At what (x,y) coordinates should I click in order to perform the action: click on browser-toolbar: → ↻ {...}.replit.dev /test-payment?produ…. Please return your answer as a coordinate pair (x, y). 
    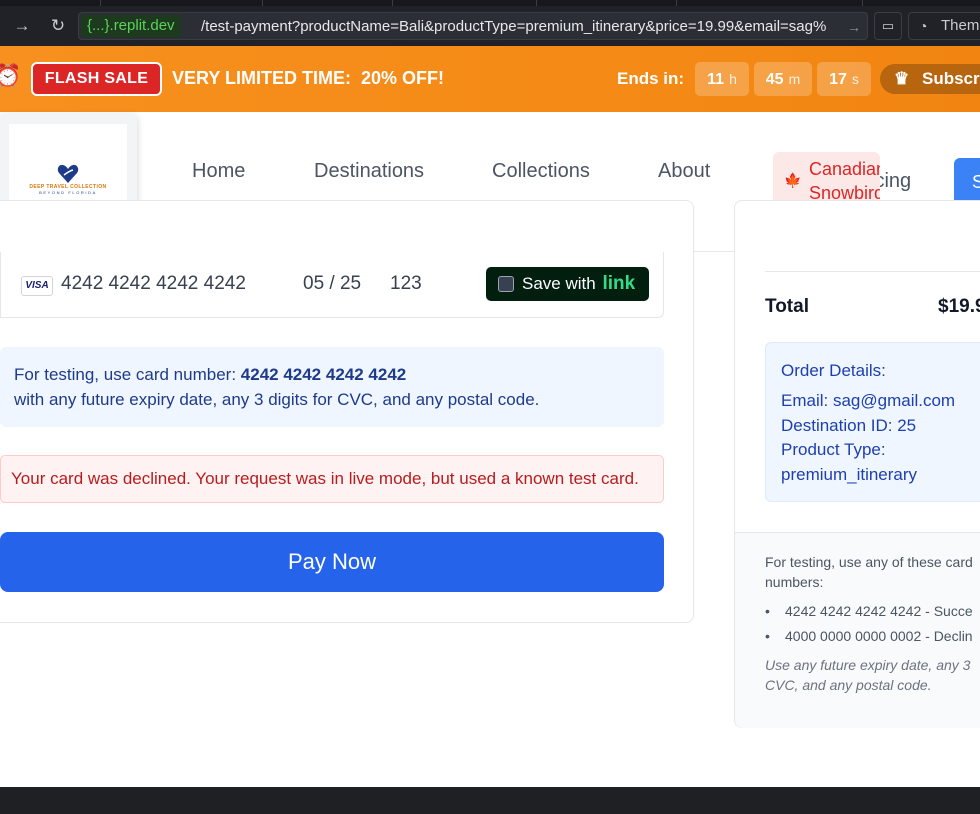
    Looking at the image, I should click on (490, 26).